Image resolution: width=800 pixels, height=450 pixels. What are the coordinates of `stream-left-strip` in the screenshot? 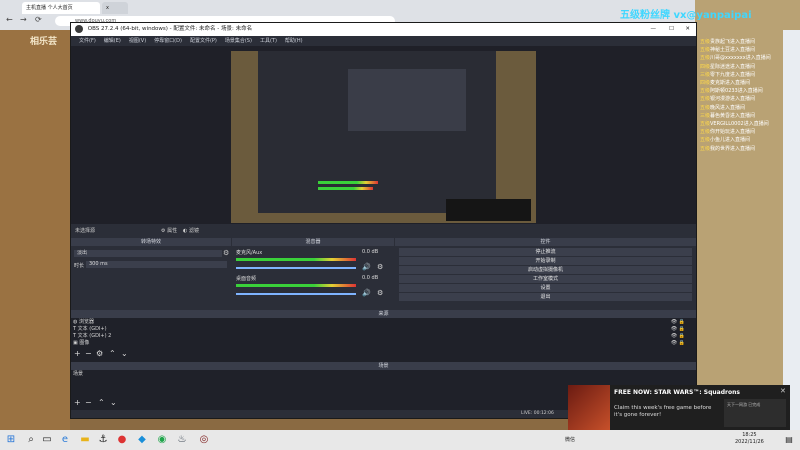 It's located at (35, 230).